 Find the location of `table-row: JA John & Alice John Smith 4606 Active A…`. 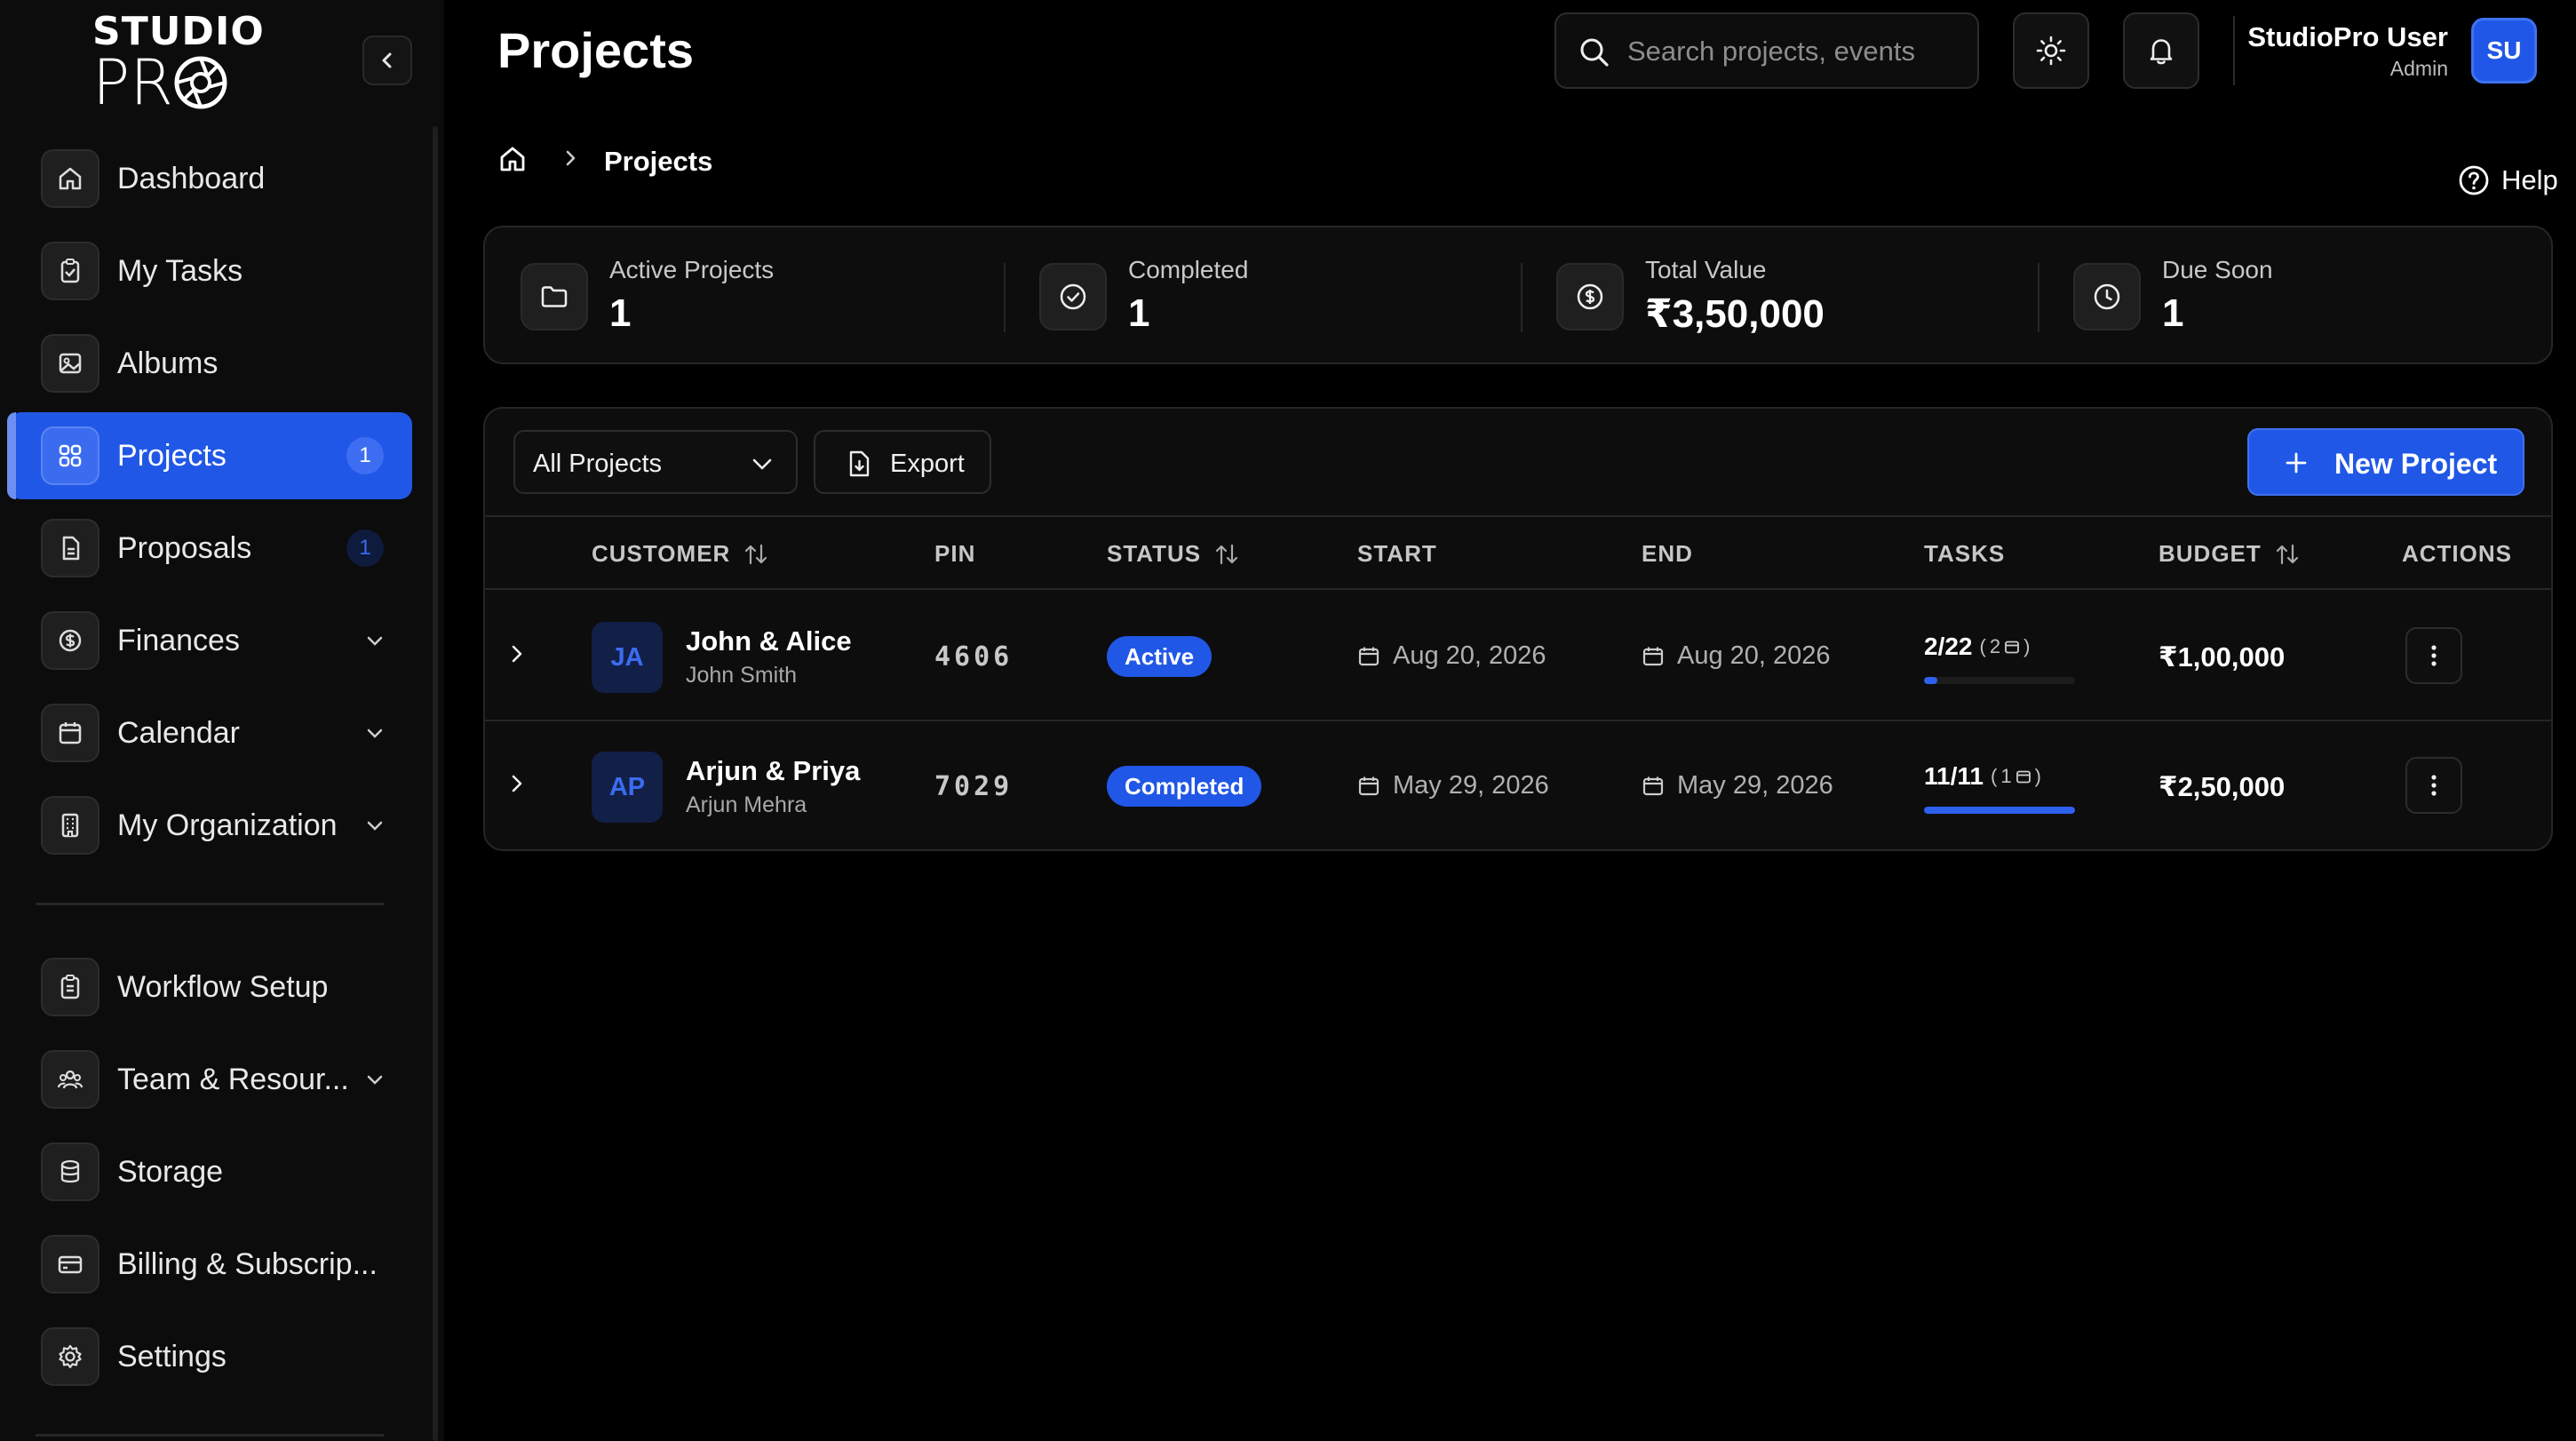

table-row: JA John & Alice John Smith 4606 Active A… is located at coordinates (1518, 657).